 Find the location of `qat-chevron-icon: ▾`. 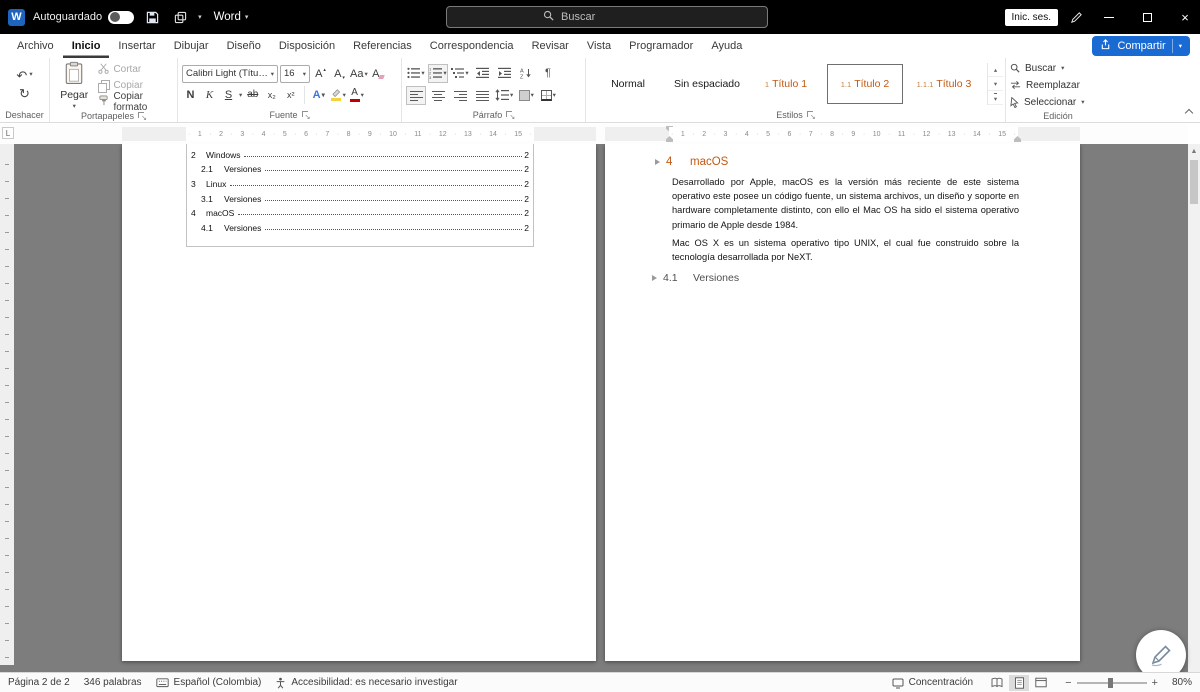

qat-chevron-icon: ▾ is located at coordinates (200, 17).